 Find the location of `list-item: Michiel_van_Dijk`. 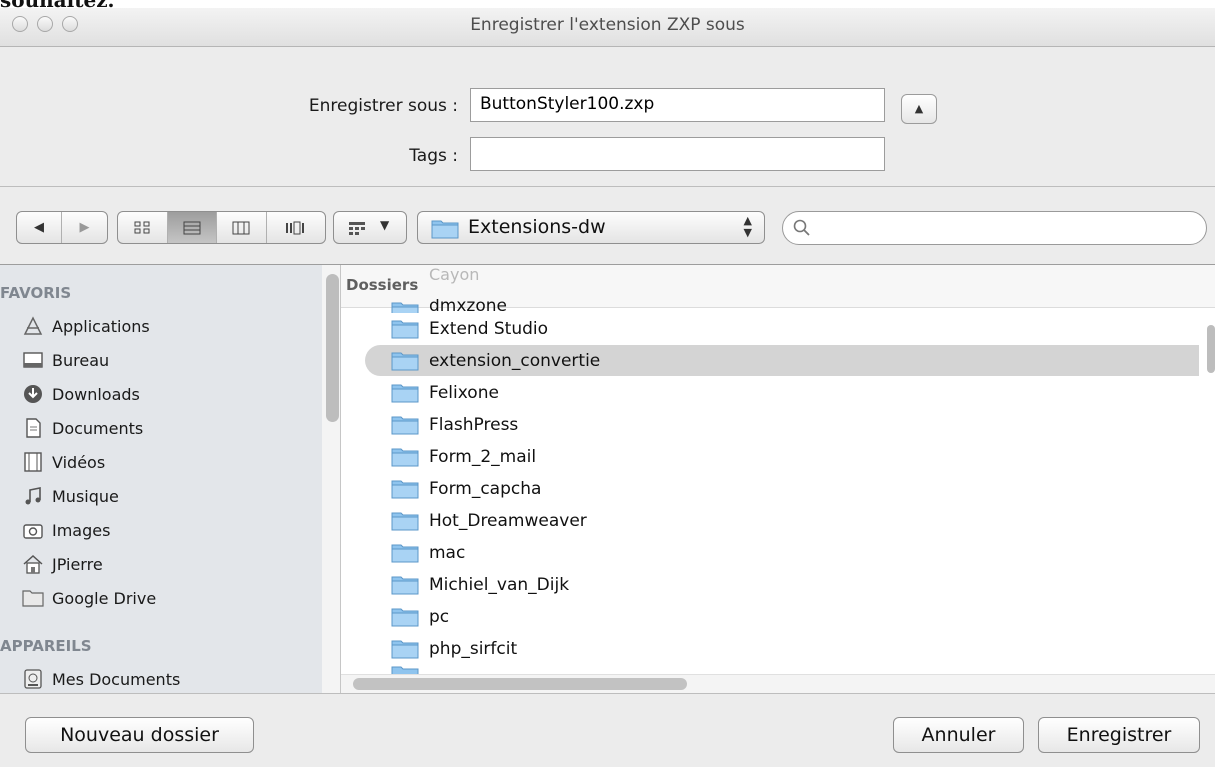

list-item: Michiel_van_Dijk is located at coordinates (770, 584).